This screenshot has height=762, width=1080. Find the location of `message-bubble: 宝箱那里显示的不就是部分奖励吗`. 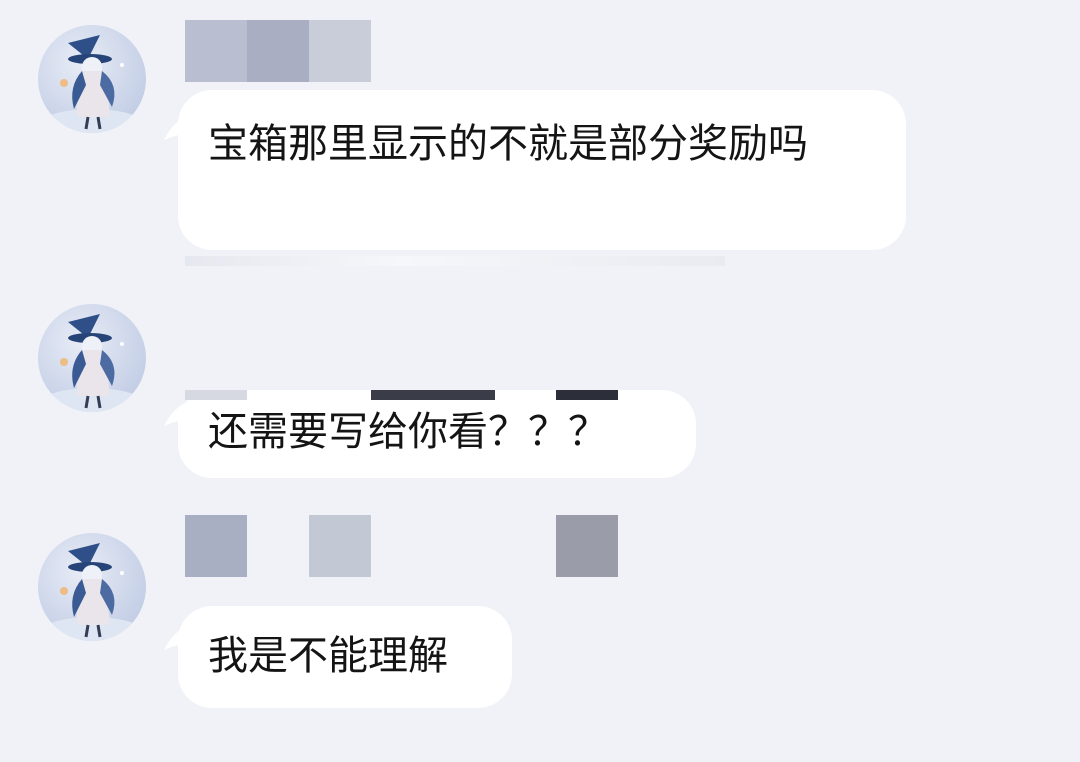

message-bubble: 宝箱那里显示的不就是部分奖励吗 is located at coordinates (535, 170).